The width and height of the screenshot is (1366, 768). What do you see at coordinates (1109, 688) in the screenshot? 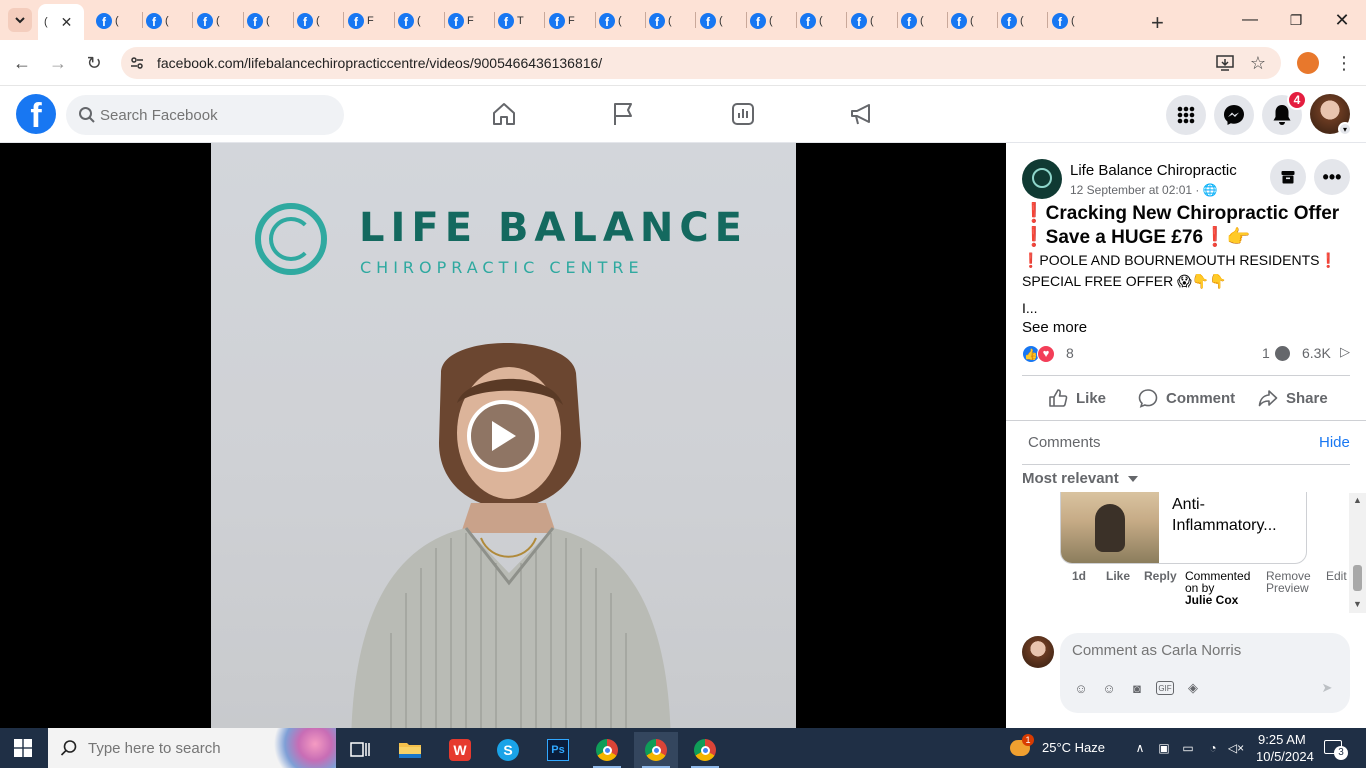
I see `emoji-icon: ☺` at bounding box center [1109, 688].